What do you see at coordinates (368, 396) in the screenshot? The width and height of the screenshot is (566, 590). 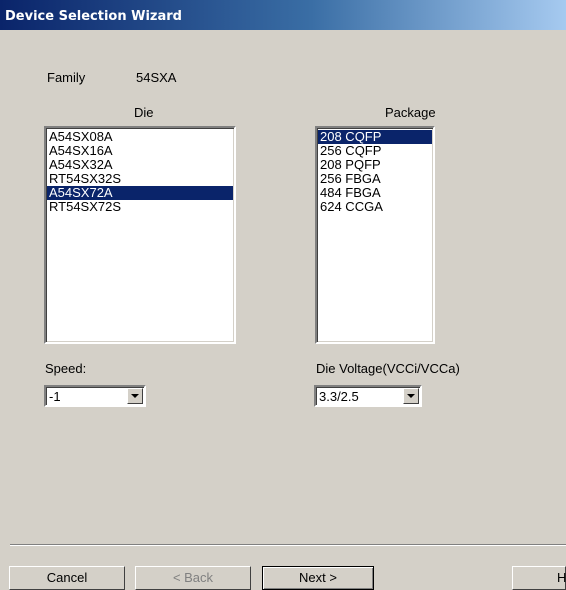 I see `die-voltage-select: 3.3/2.5` at bounding box center [368, 396].